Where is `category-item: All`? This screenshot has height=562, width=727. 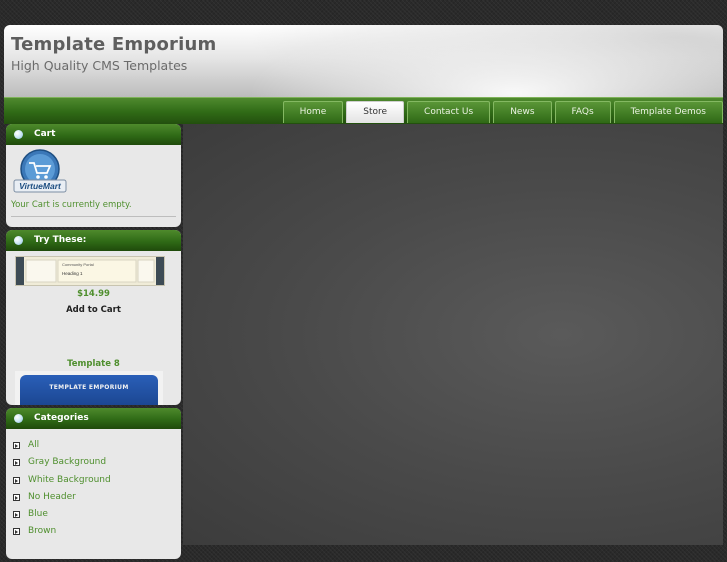
category-item: All is located at coordinates (93, 445).